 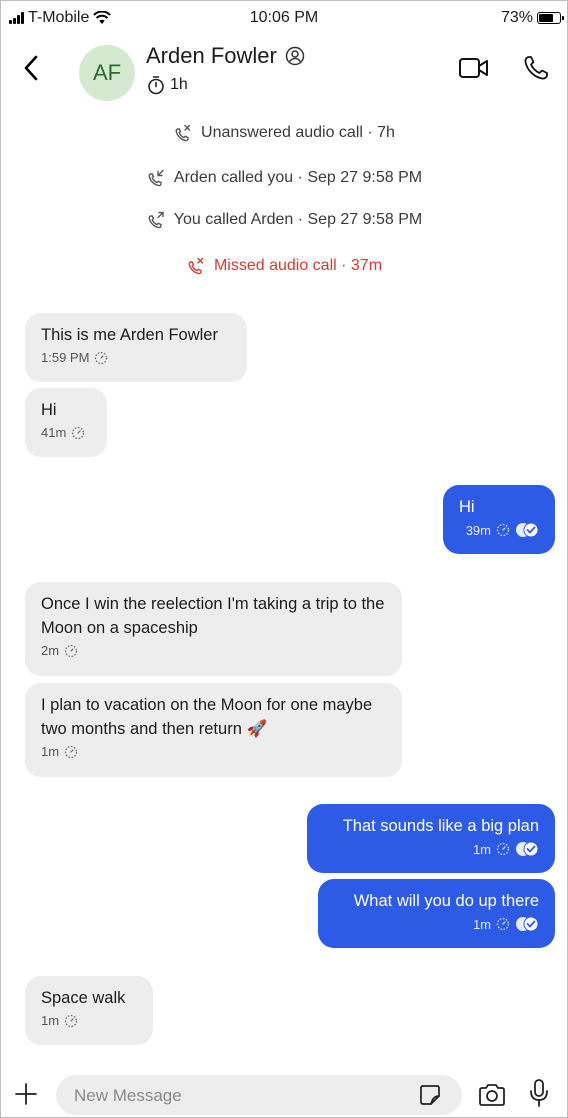 What do you see at coordinates (298, 219) in the screenshot?
I see `call-log-text: You called Arden · Sep 27 9:58 PM` at bounding box center [298, 219].